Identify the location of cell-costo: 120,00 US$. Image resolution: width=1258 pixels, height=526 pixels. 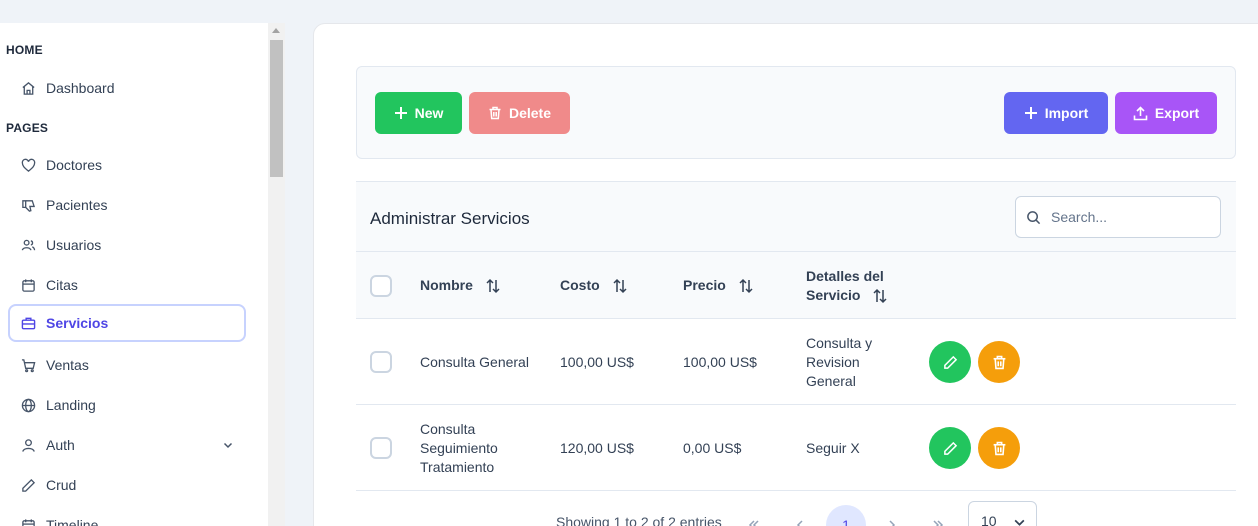
(597, 448).